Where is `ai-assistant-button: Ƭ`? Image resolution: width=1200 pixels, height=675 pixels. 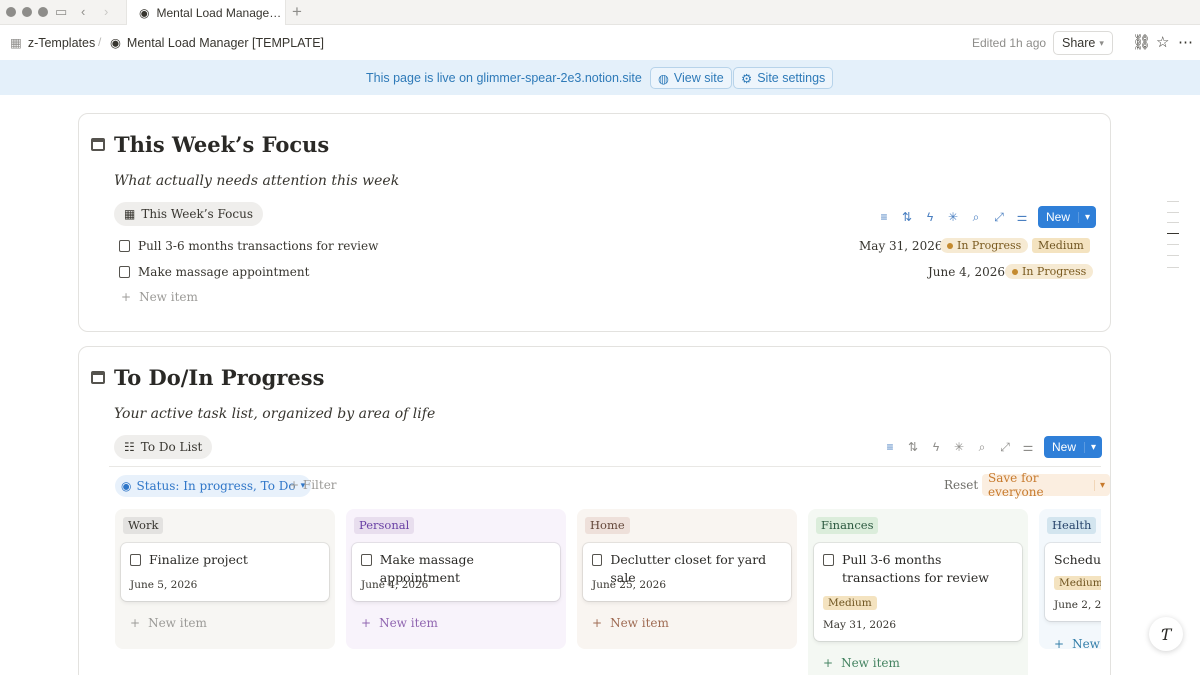 ai-assistant-button: Ƭ is located at coordinates (1166, 634).